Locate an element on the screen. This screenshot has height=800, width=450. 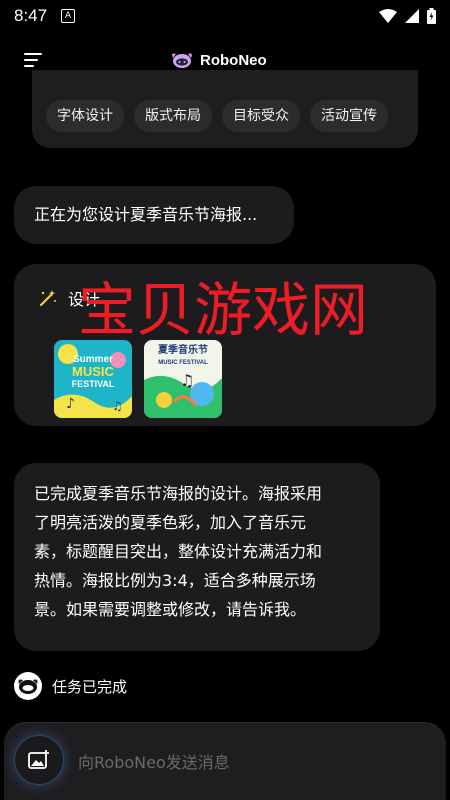
notification-icon: A is located at coordinates (68, 16).